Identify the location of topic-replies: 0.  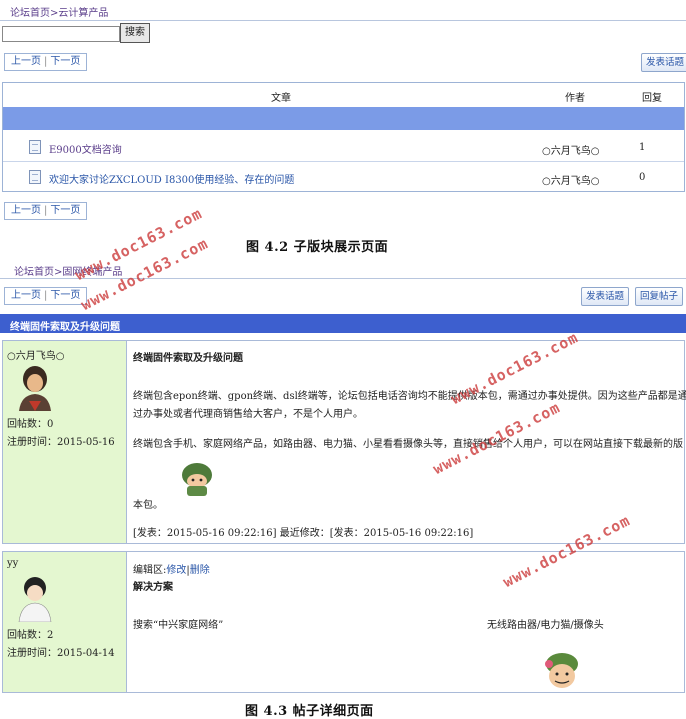
(642, 177).